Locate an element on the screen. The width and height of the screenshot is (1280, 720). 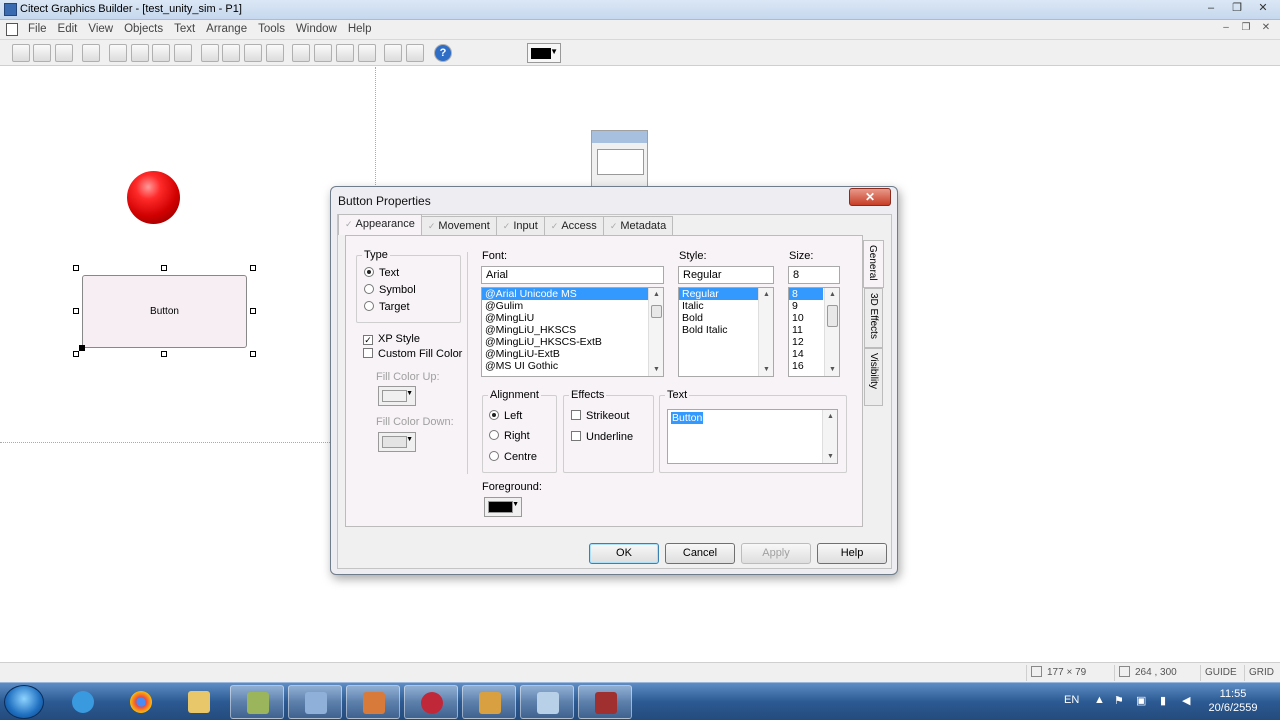
tray-device-icon: ▣ is located at coordinates (1141, 700).